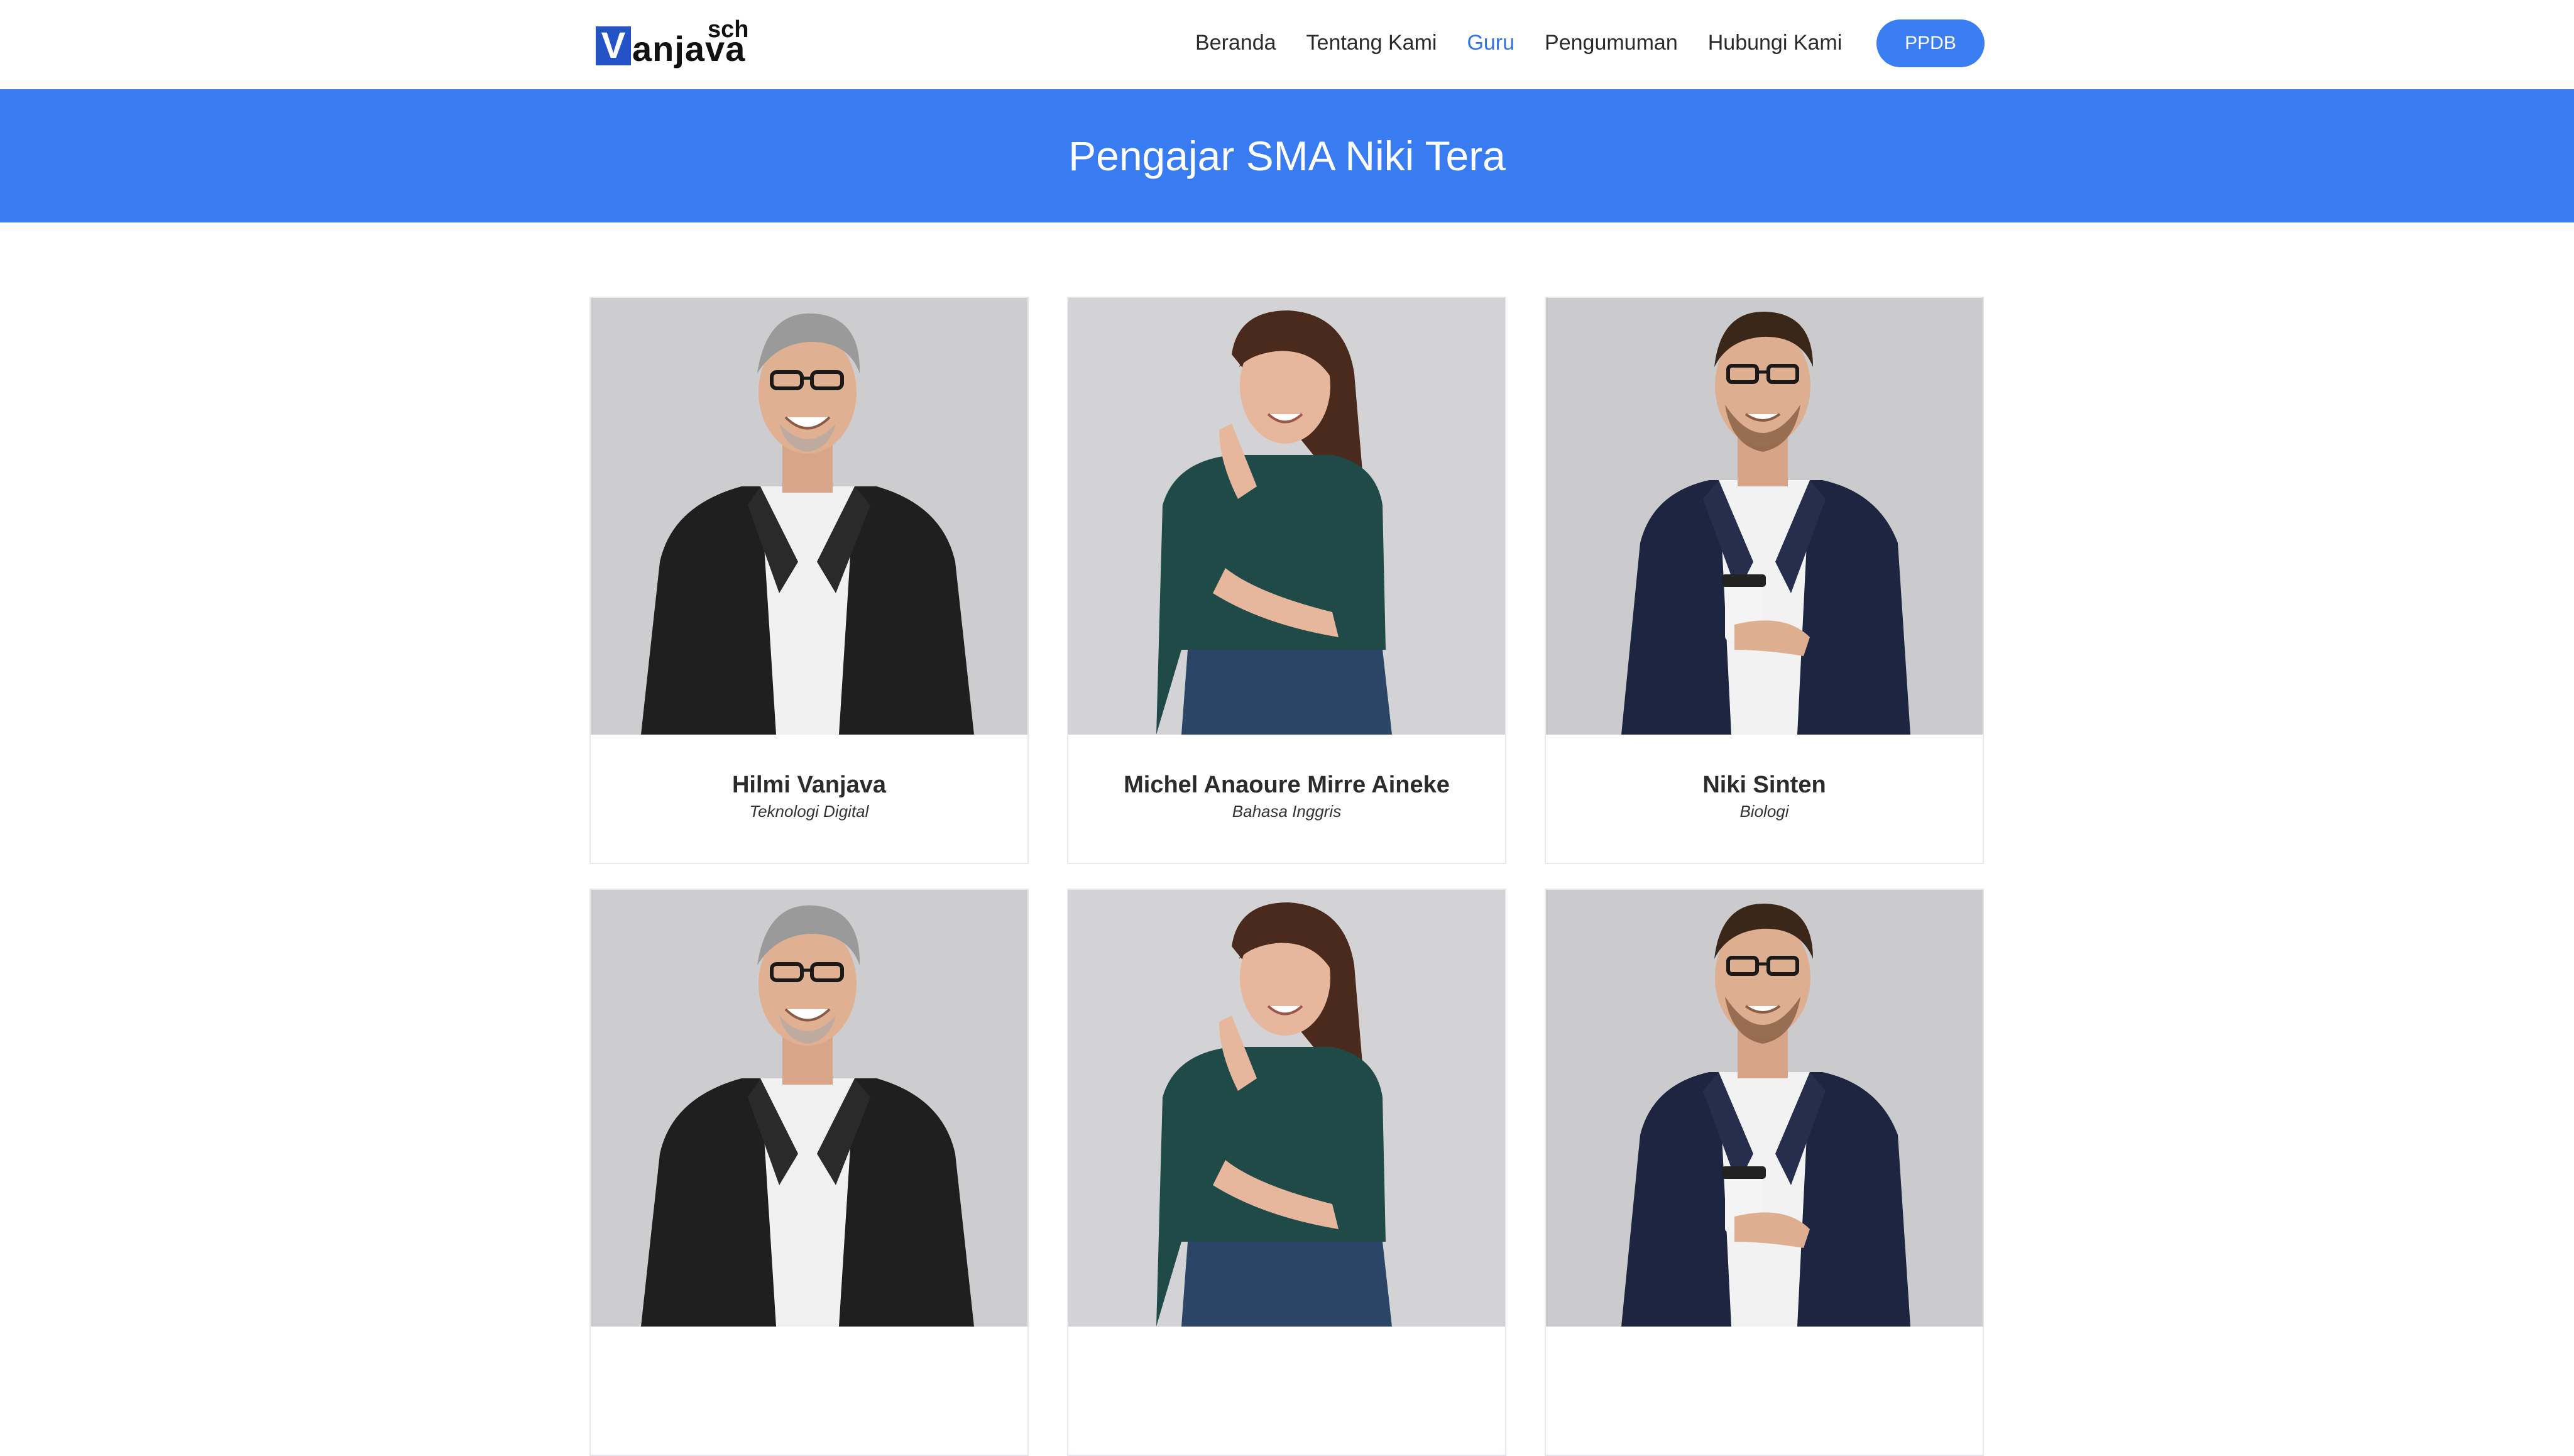 Image resolution: width=2574 pixels, height=1456 pixels. I want to click on teacher-card: Niki Sinten Biologi, so click(1764, 580).